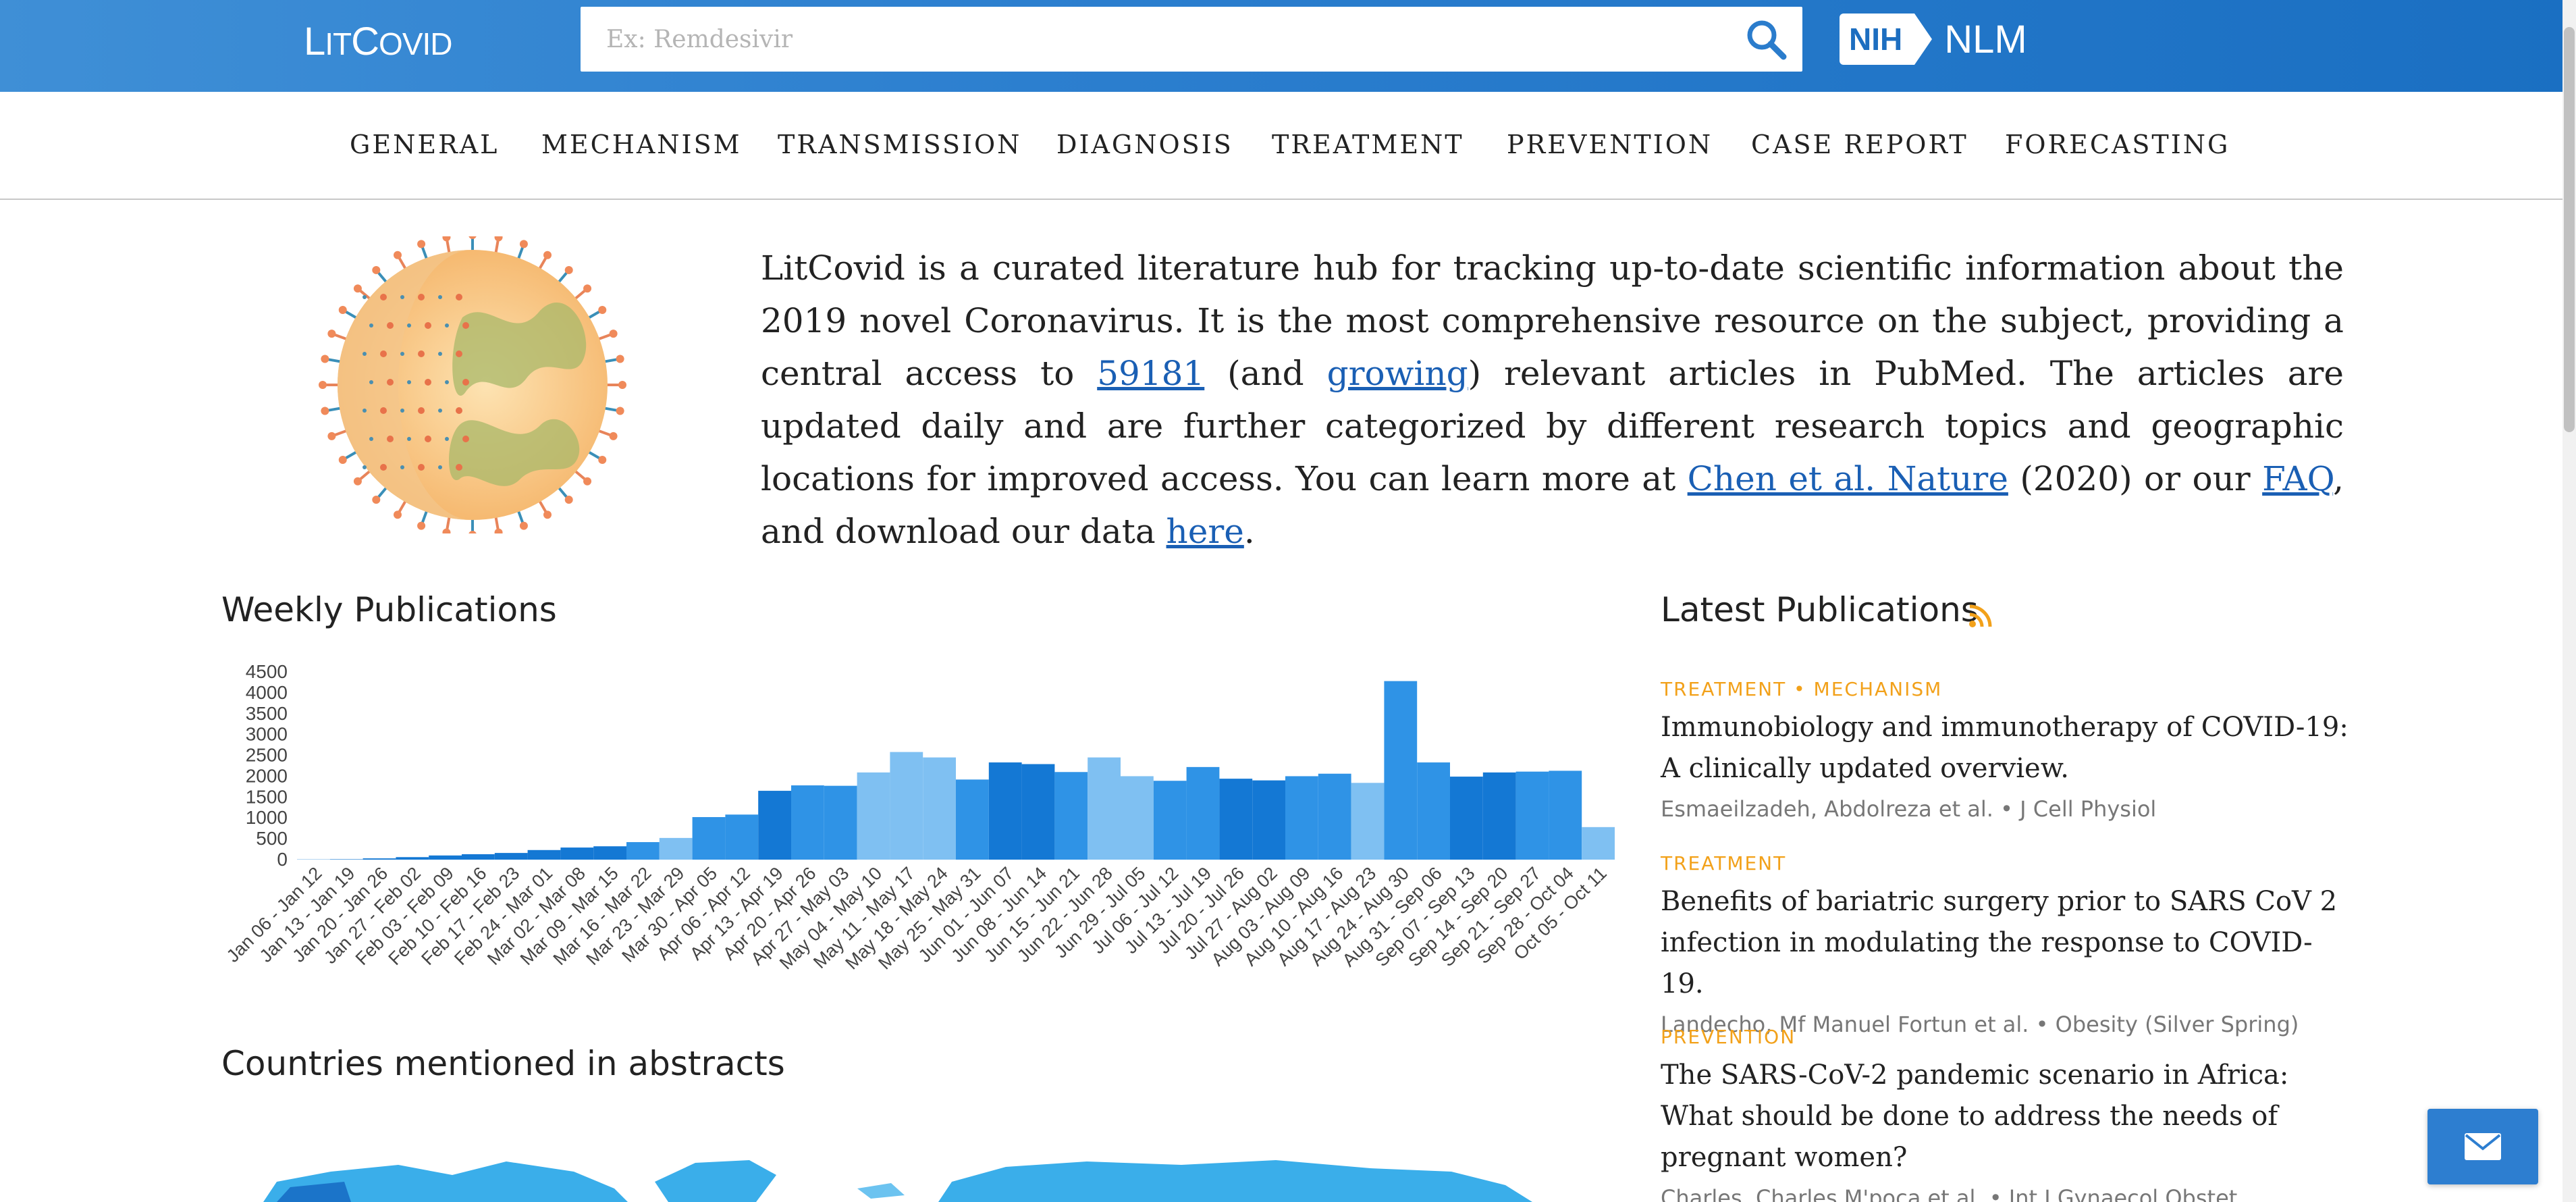  Describe the element at coordinates (267, 692) in the screenshot. I see `y-tick-label: 4000` at that location.